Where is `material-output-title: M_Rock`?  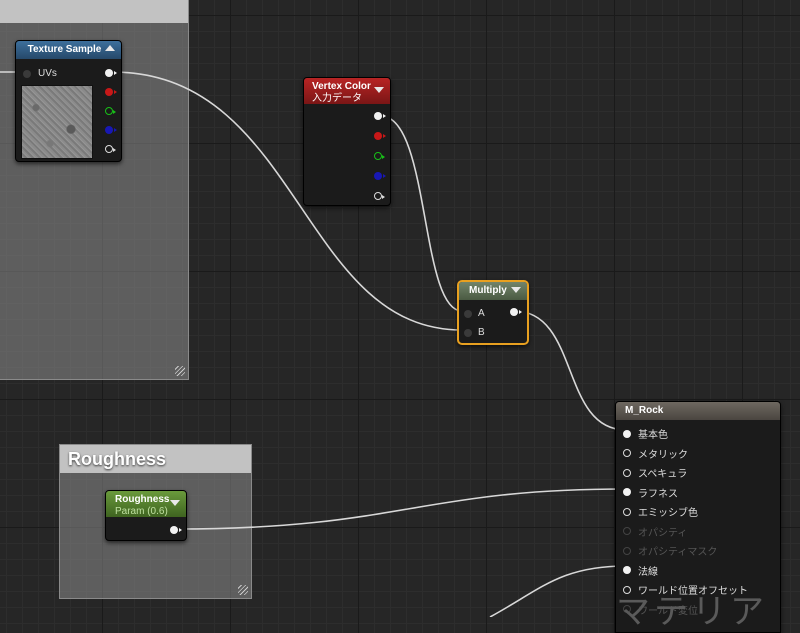 material-output-title: M_Rock is located at coordinates (644, 410).